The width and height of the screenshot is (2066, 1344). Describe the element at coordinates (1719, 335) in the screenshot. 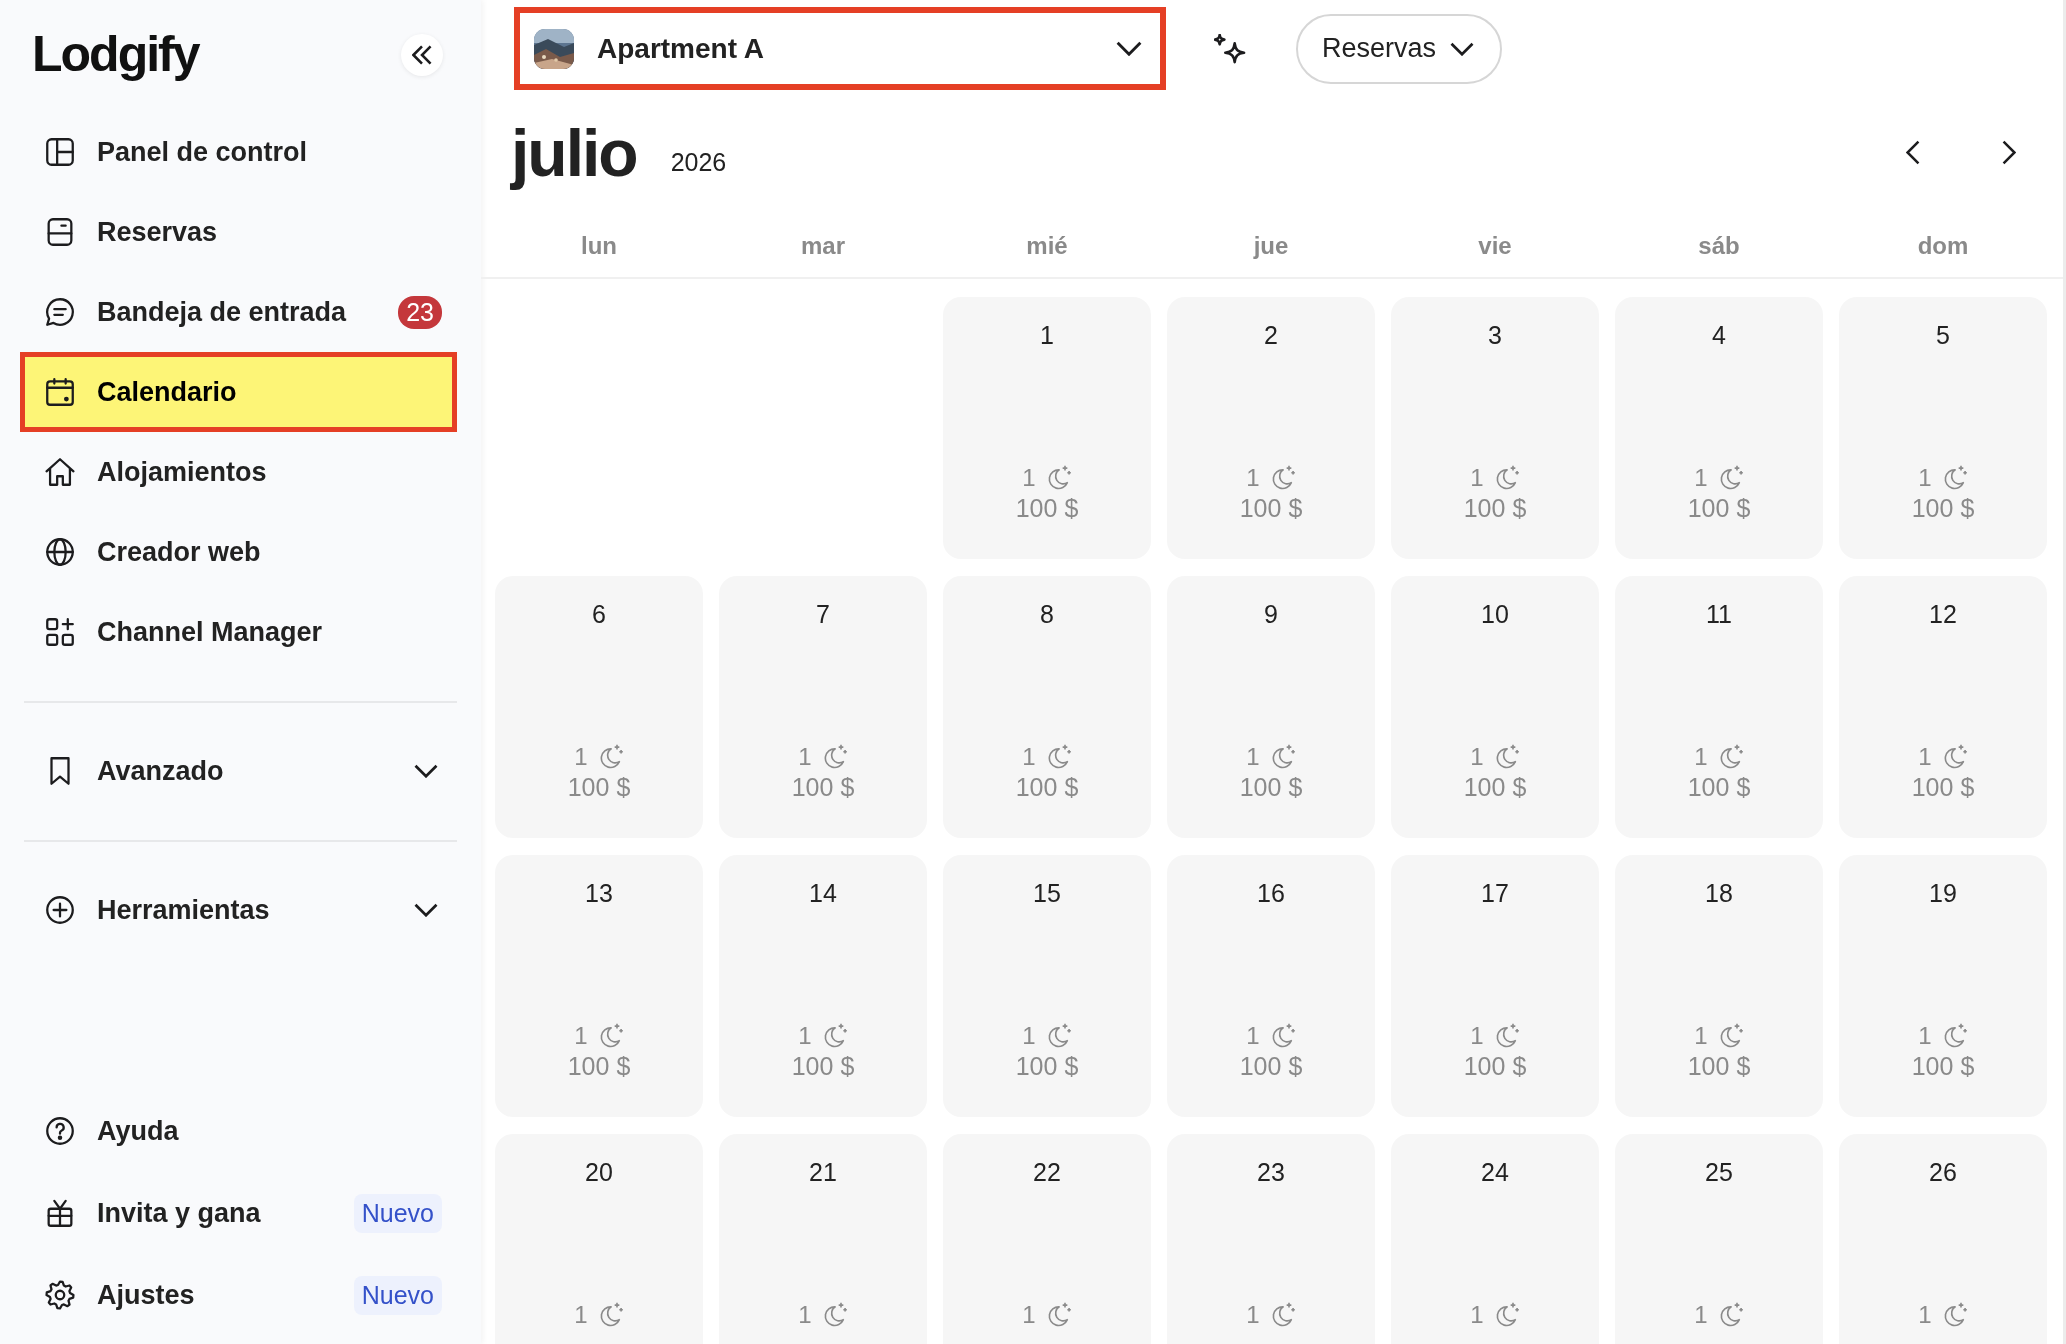

I see `day-number: 4` at that location.